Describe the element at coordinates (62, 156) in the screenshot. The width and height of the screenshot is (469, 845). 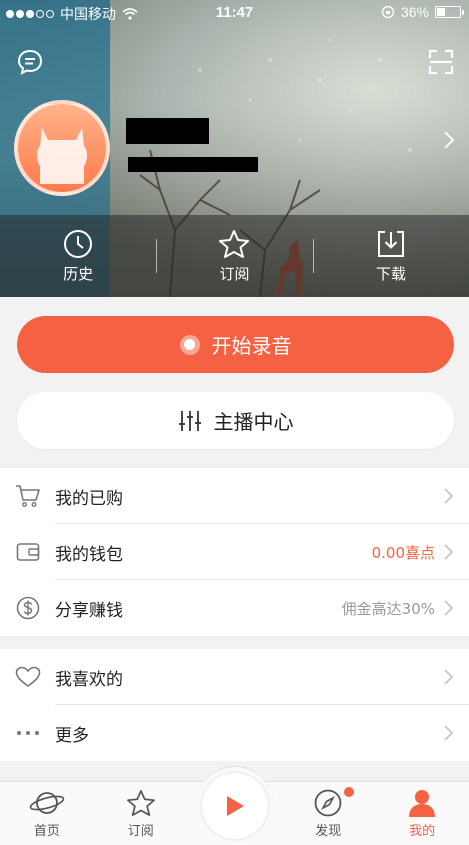
I see `cat-avatar-icon` at that location.